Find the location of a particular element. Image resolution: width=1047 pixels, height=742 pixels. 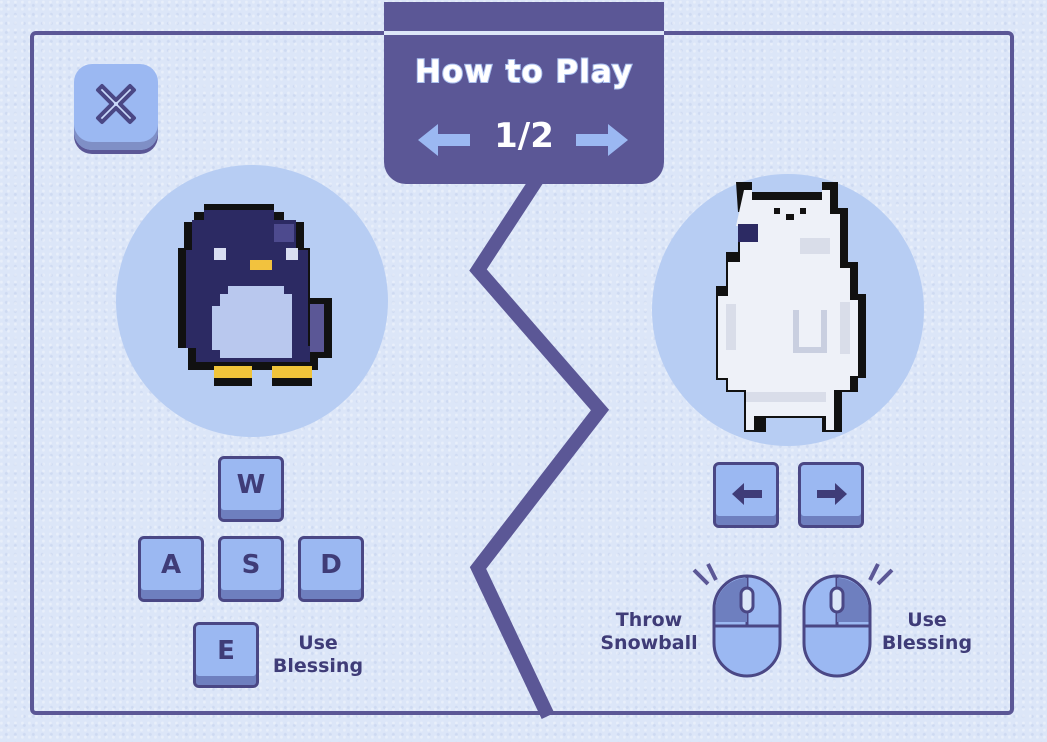

close-button is located at coordinates (116, 107).